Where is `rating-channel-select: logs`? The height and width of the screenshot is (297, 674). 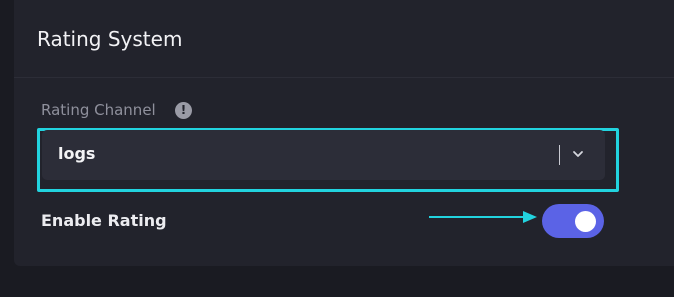
rating-channel-select: logs is located at coordinates (323, 155).